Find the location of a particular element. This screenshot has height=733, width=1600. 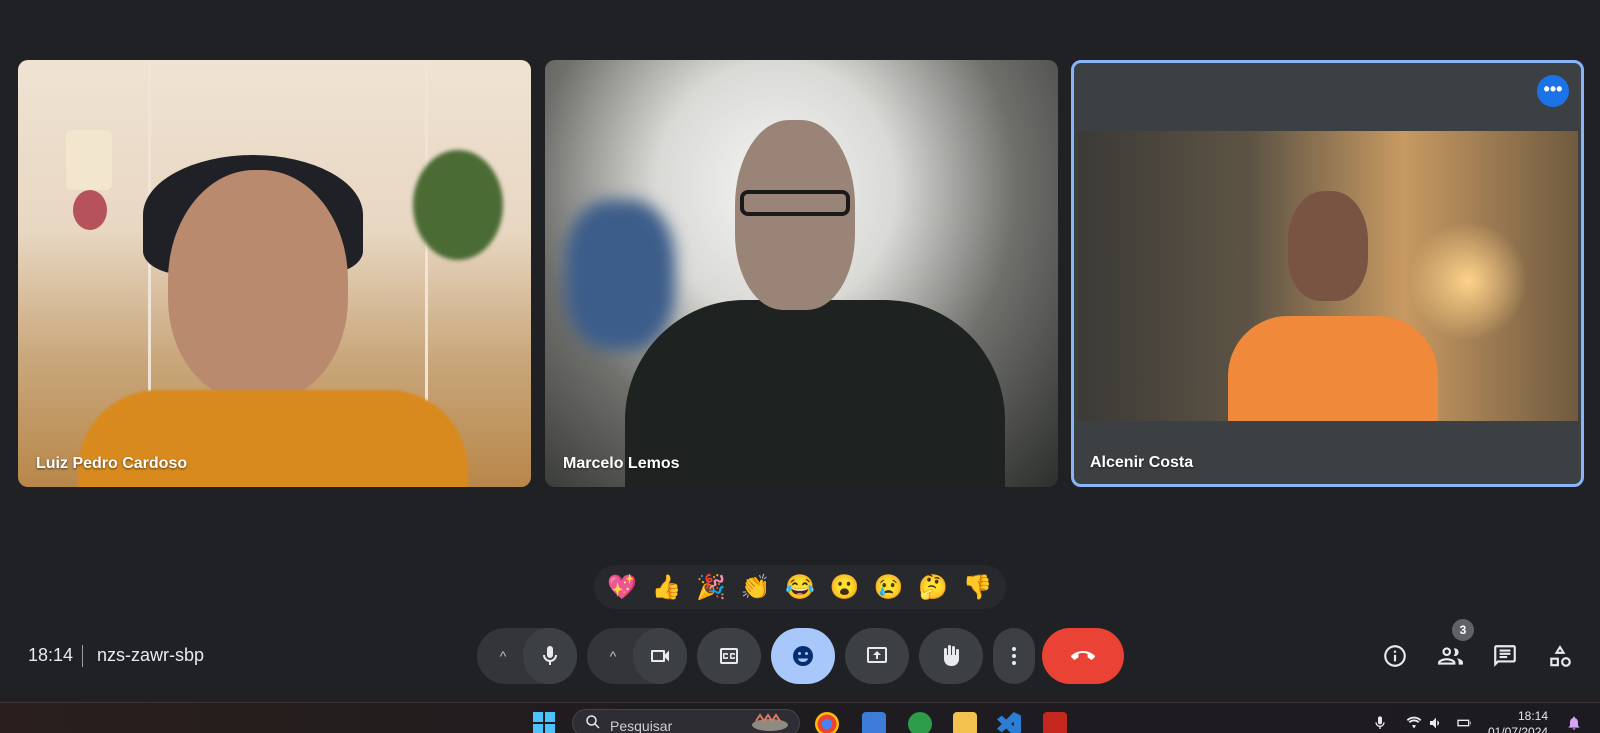

people-button is located at coordinates (1450, 656).